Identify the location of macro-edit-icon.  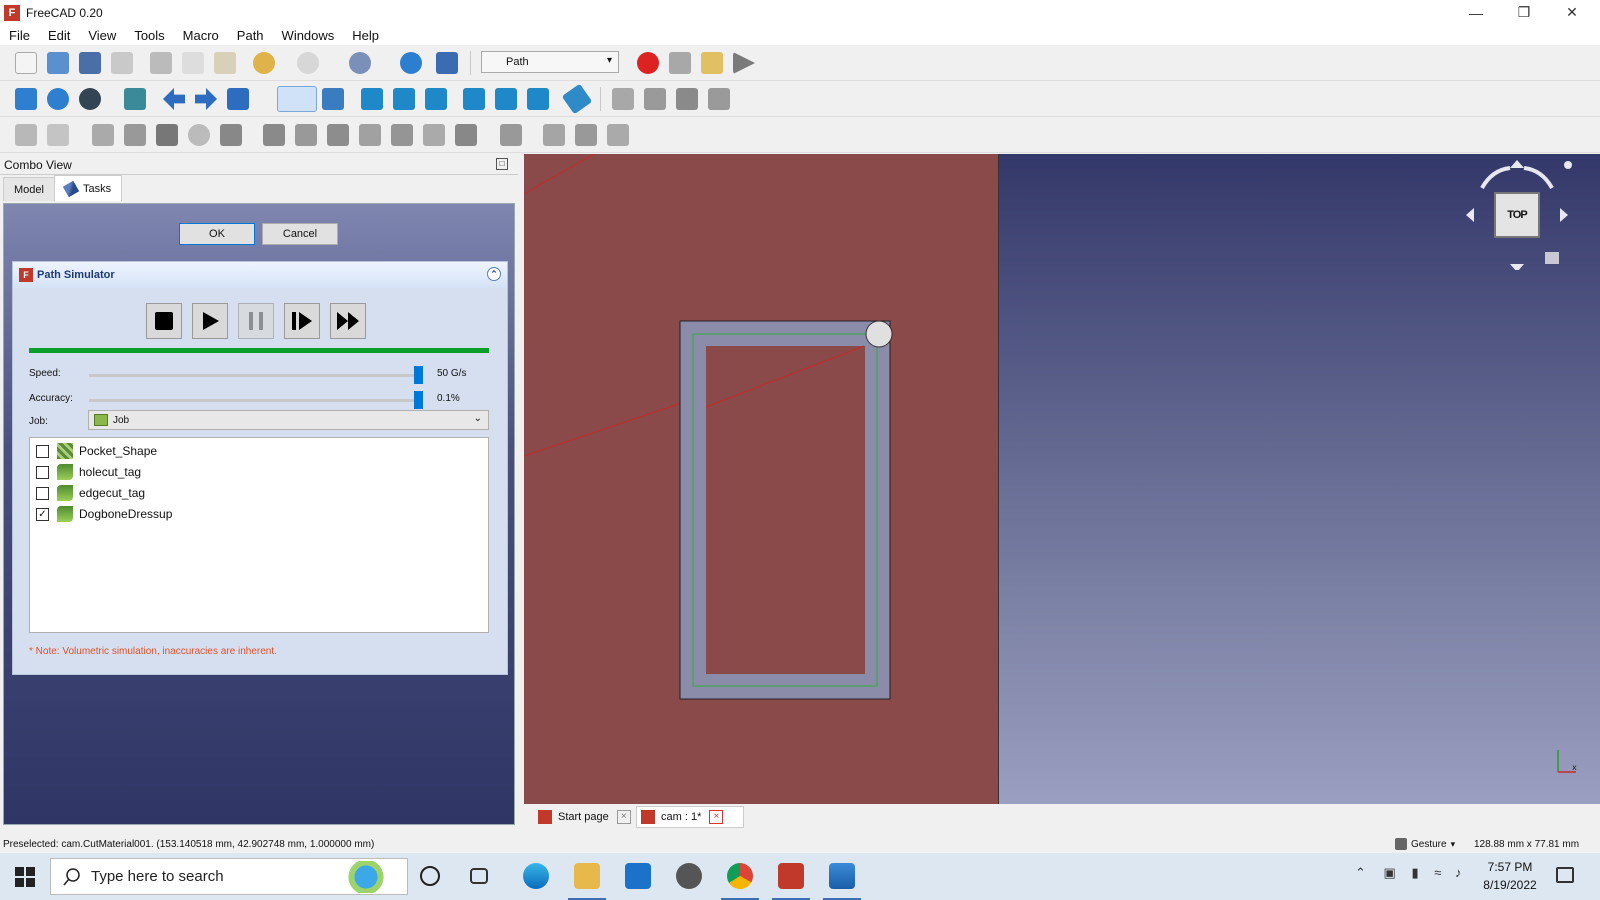
(712, 63).